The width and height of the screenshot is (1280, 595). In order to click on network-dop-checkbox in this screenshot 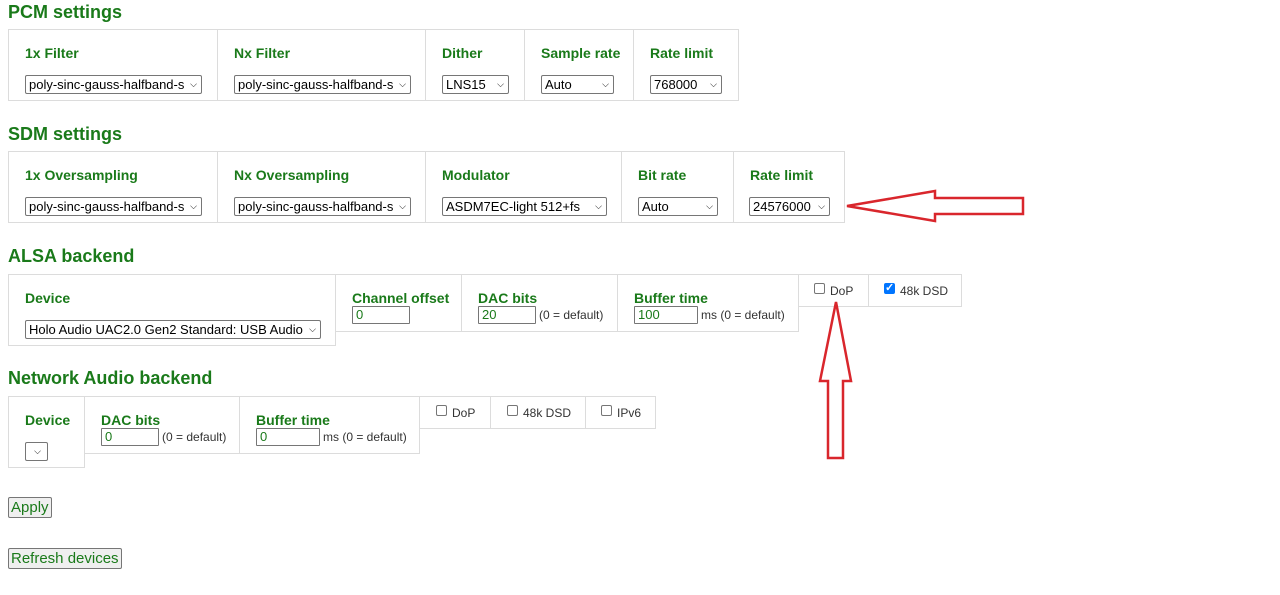, I will do `click(441, 410)`.